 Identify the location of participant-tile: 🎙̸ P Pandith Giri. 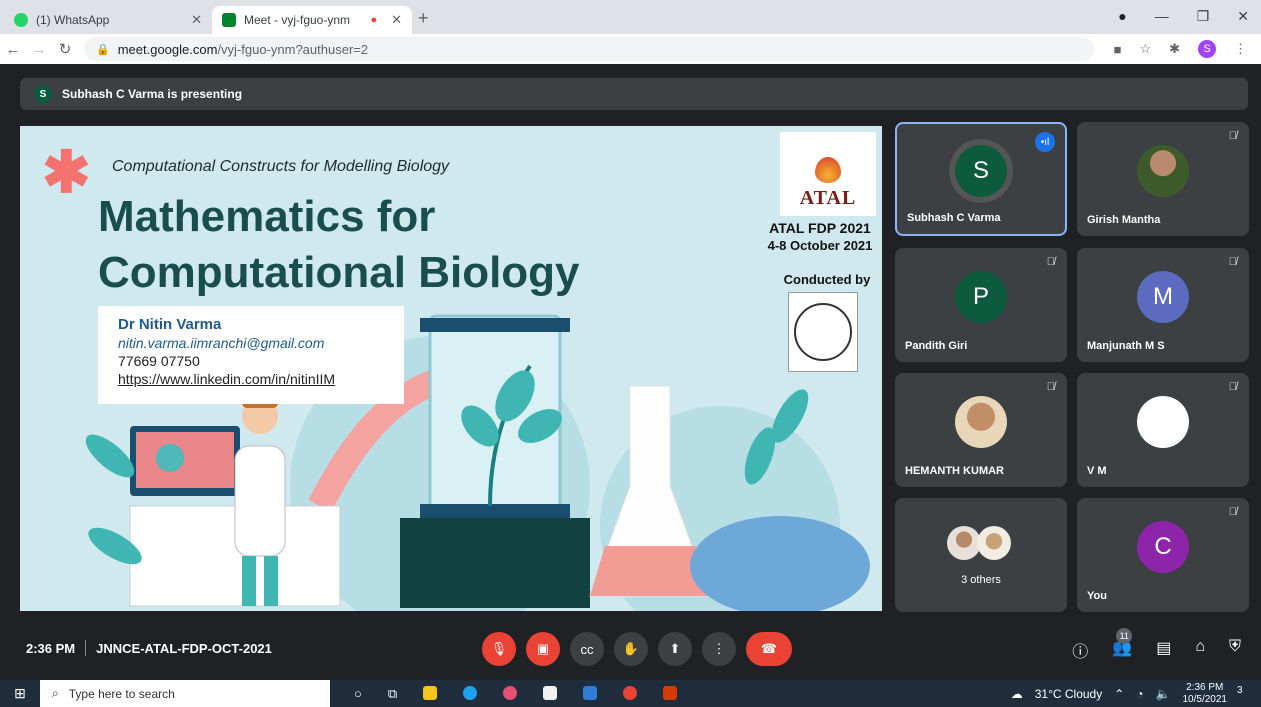
(981, 305).